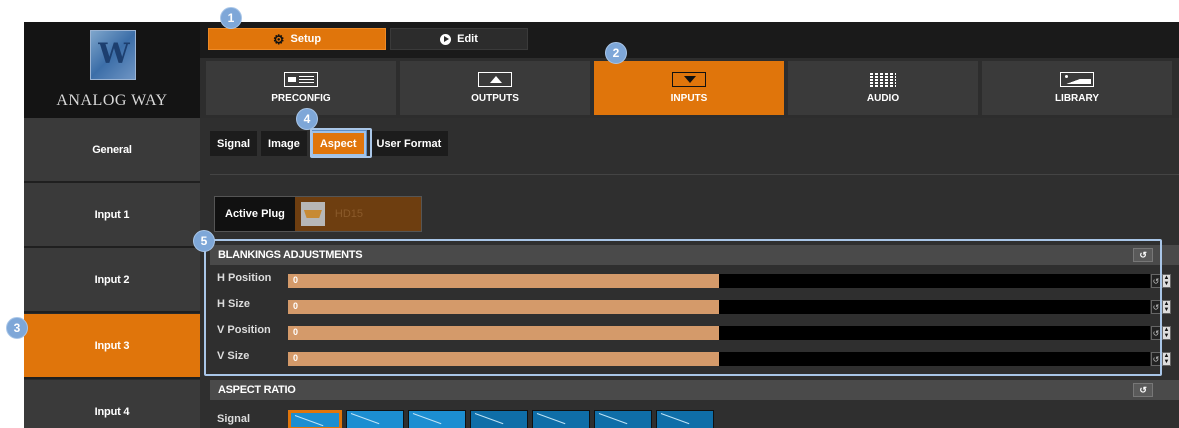 The image size is (1179, 428). What do you see at coordinates (296, 280) in the screenshot?
I see `h-position-value: 0` at bounding box center [296, 280].